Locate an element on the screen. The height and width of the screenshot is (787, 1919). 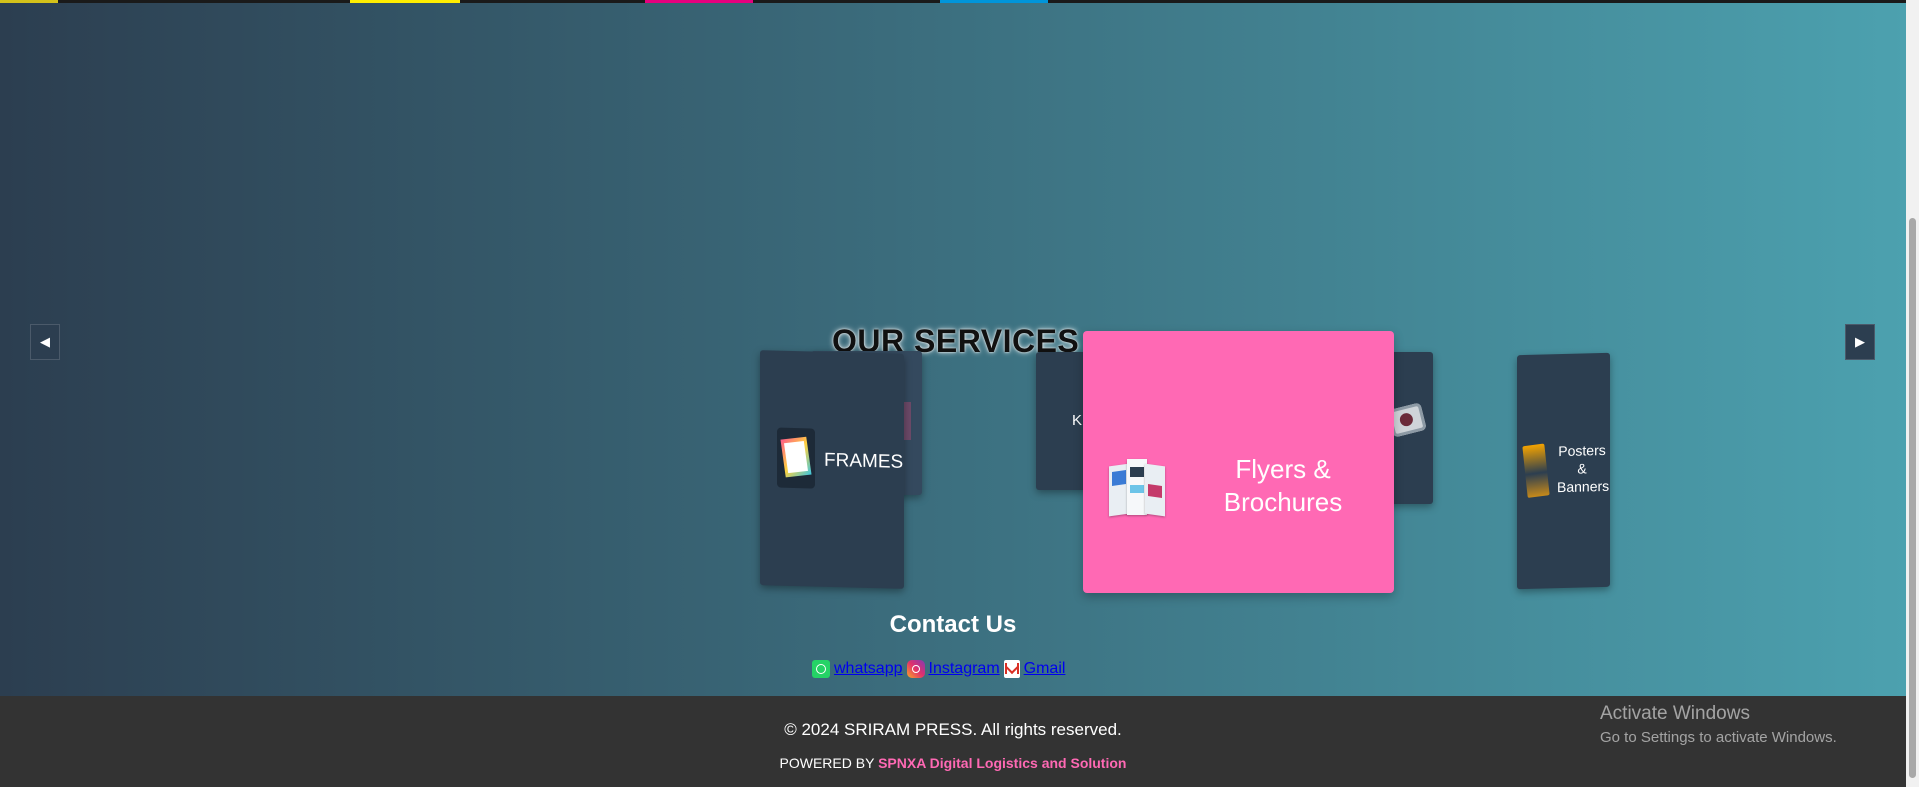
whatsapp-icon is located at coordinates (821, 669).